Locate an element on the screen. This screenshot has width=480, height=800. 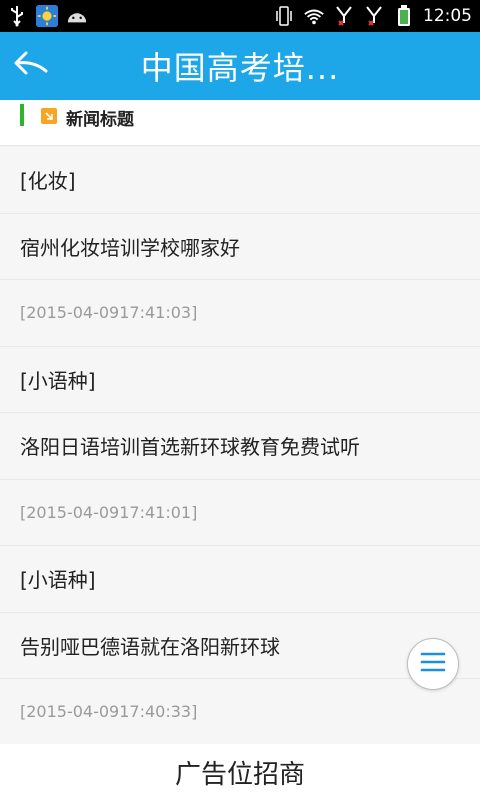
back-arrow-icon is located at coordinates (32, 66).